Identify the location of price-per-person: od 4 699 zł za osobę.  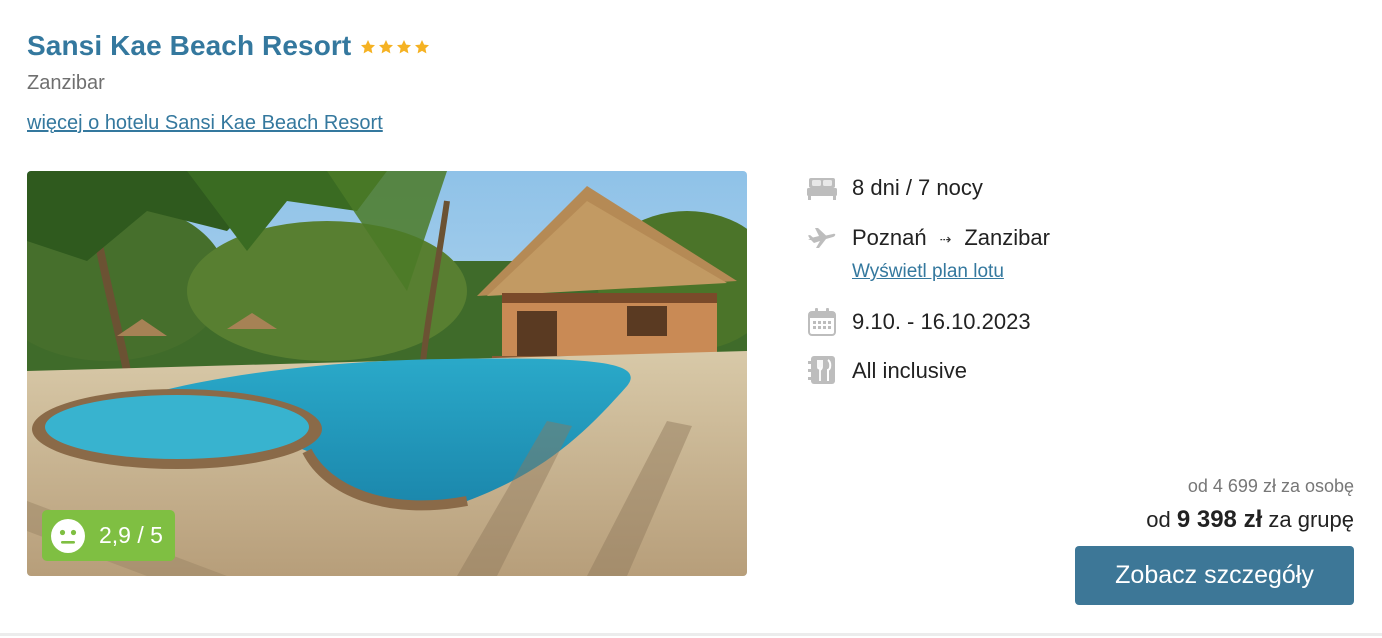
(1270, 486).